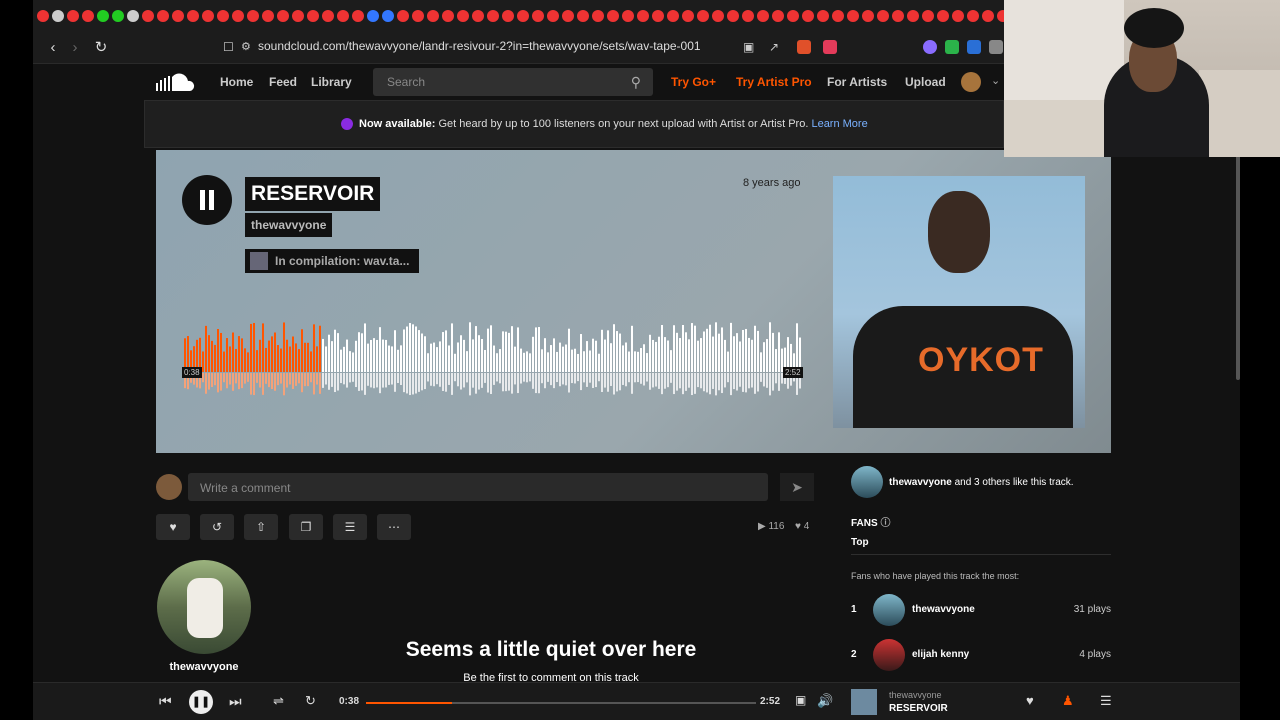 Image resolution: width=1280 pixels, height=720 pixels. I want to click on bookmark-icon: ☐, so click(228, 47).